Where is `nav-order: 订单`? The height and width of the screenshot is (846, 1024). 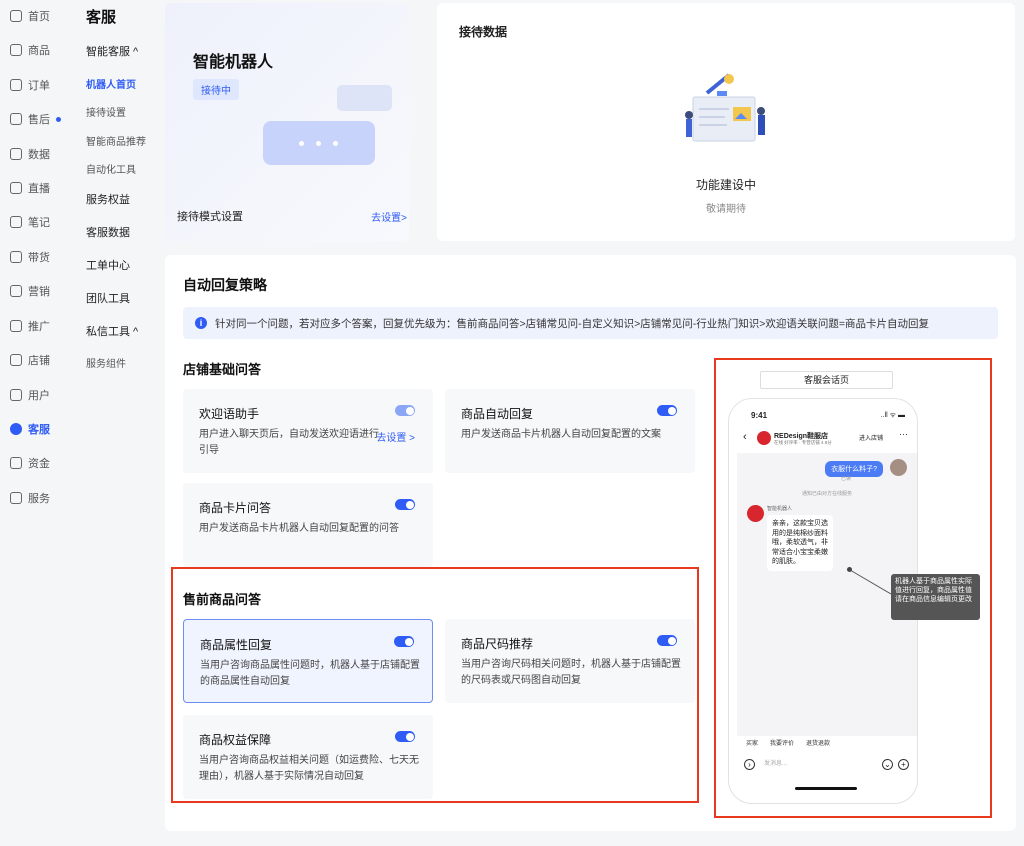
nav-order: 订单 is located at coordinates (30, 85).